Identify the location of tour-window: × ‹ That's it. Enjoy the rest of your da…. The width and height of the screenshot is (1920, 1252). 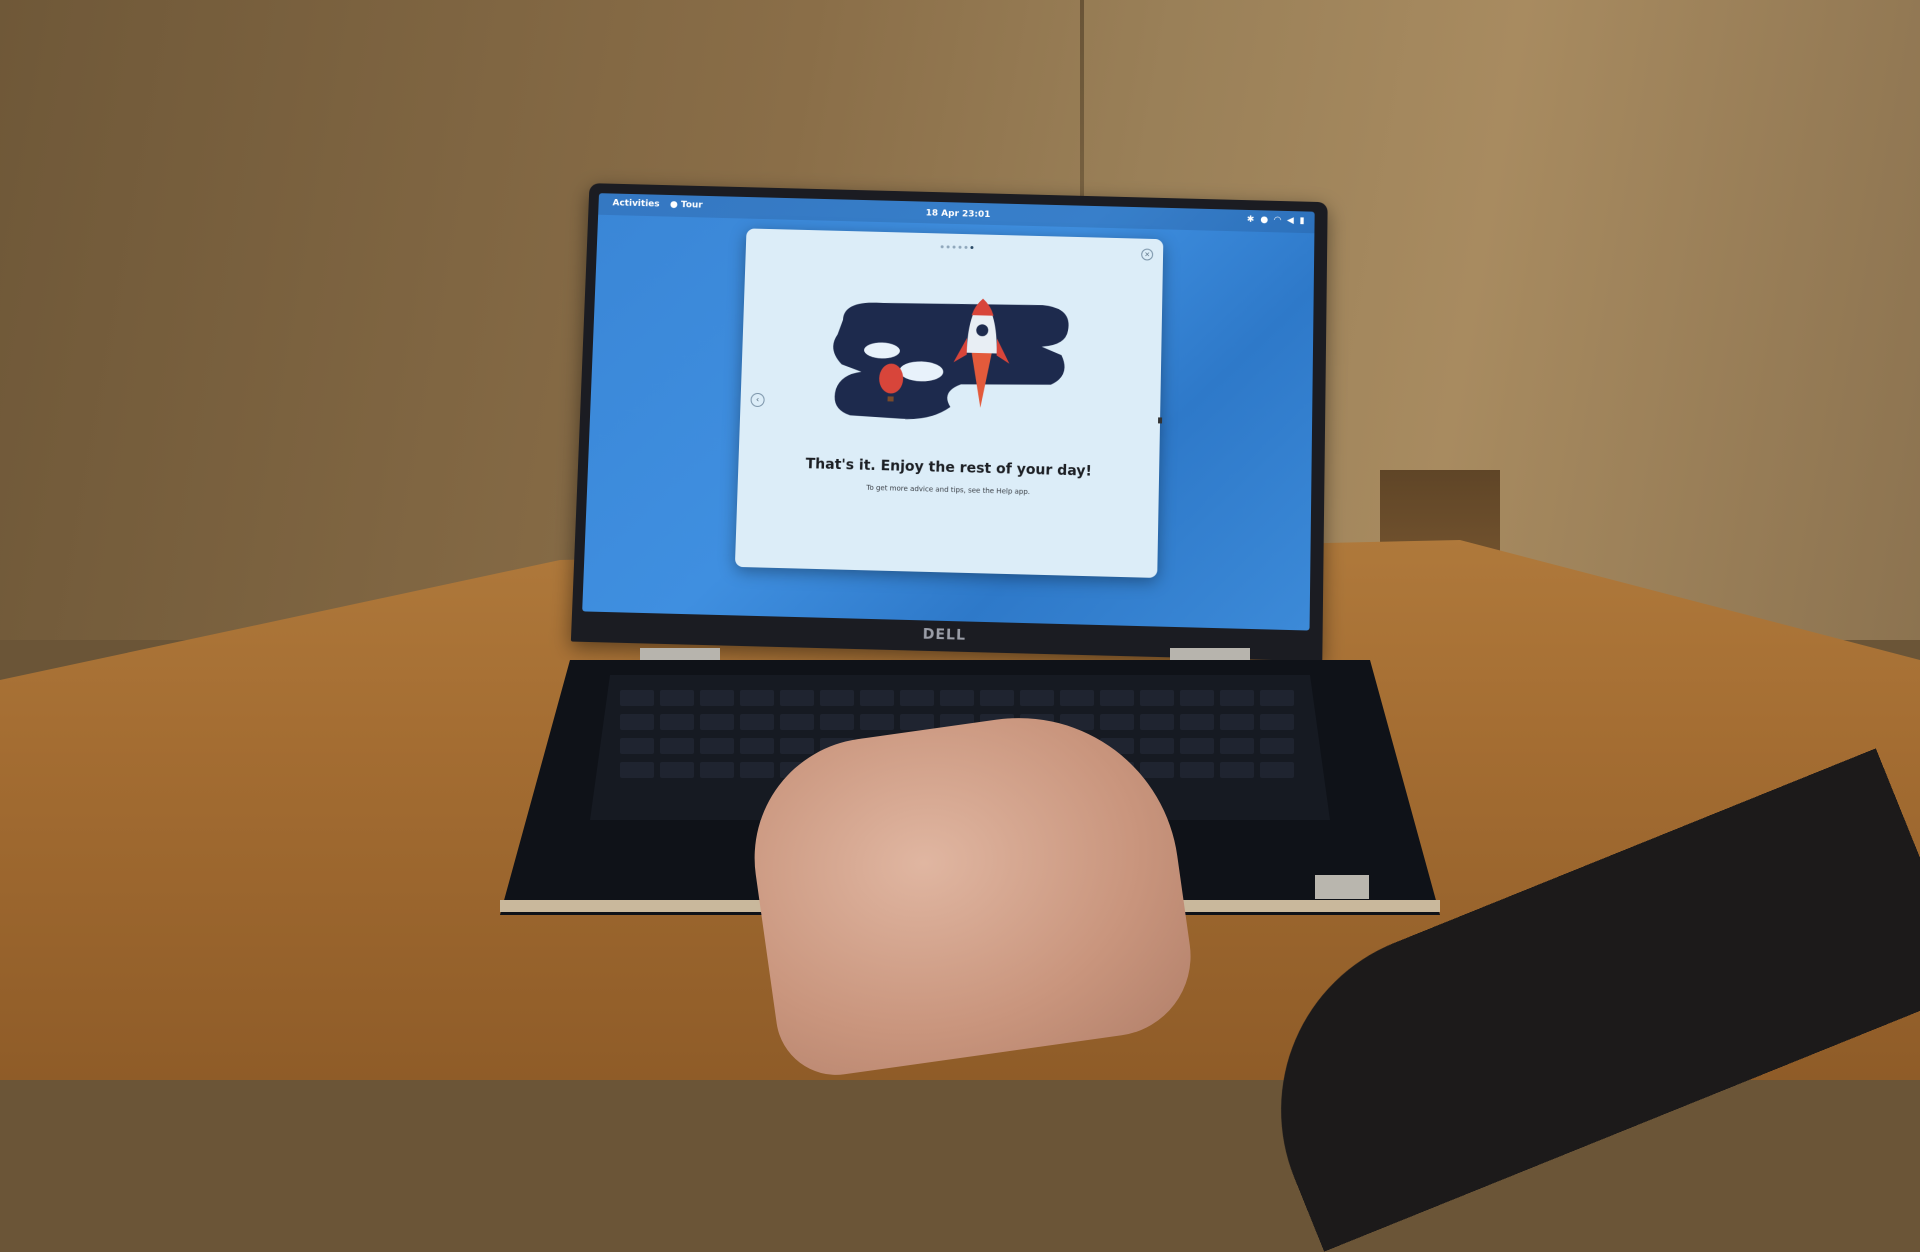
(949, 403).